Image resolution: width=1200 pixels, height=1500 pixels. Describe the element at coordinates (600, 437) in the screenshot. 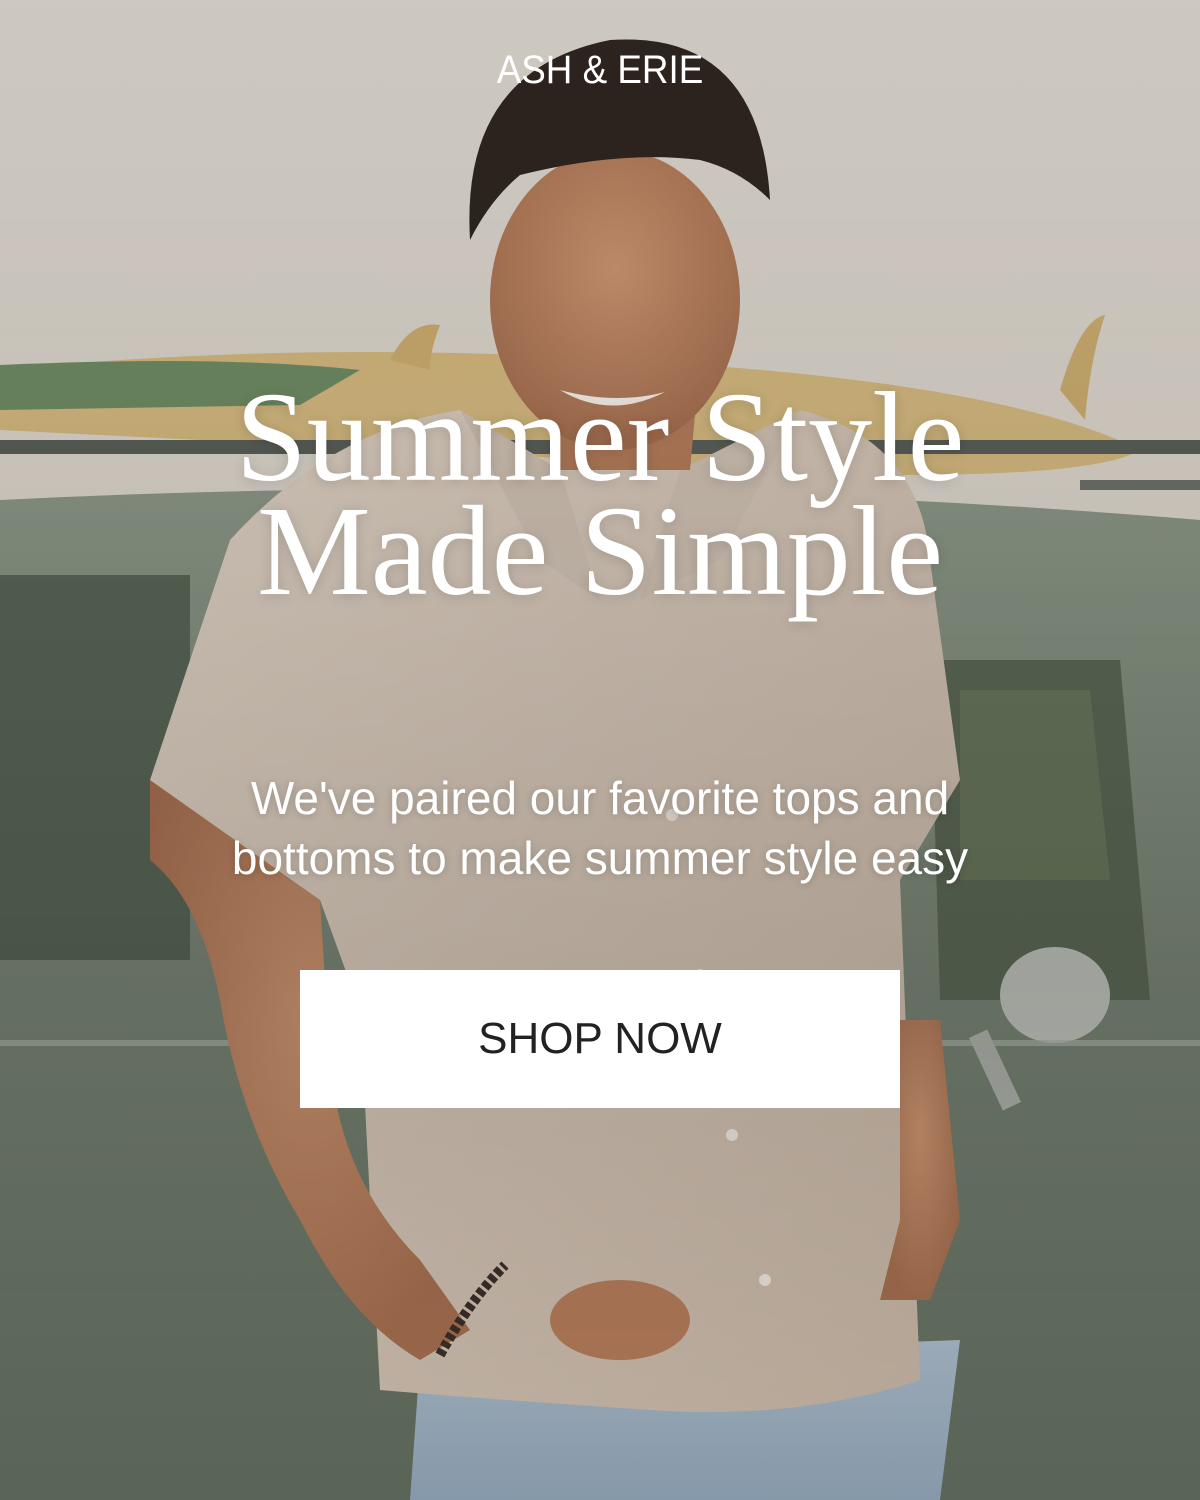

I see `headline-line-1: Summer Style` at that location.